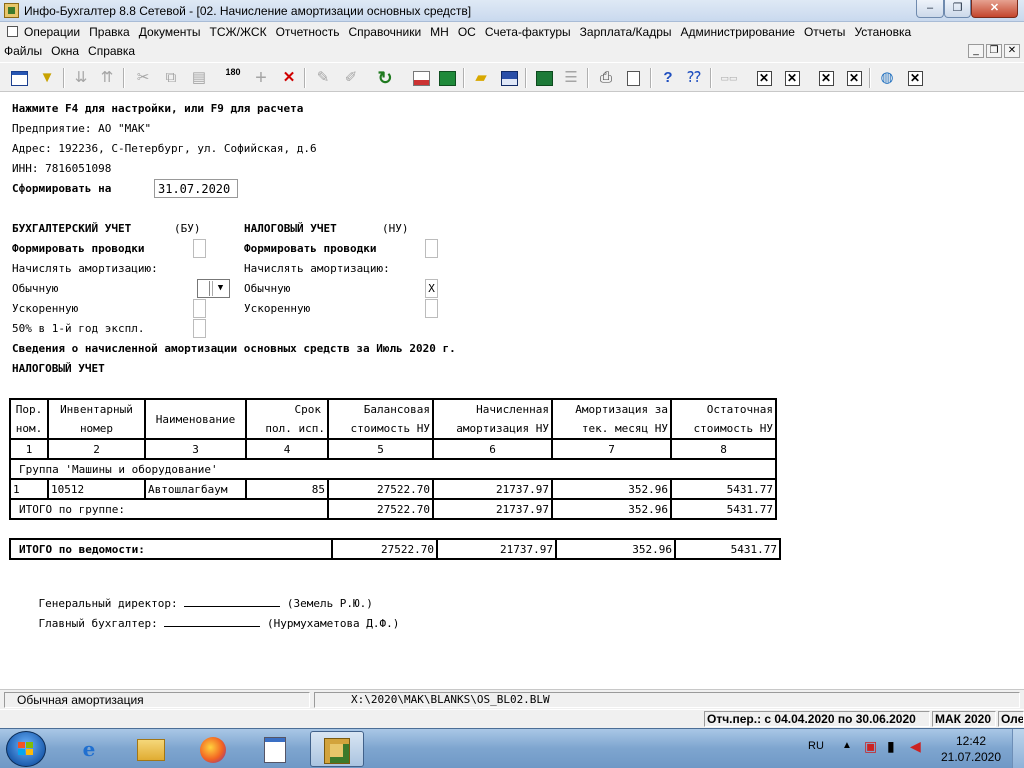 The width and height of the screenshot is (1024, 768). Describe the element at coordinates (171, 78) in the screenshot. I see `copy-icon: ⧉` at that location.